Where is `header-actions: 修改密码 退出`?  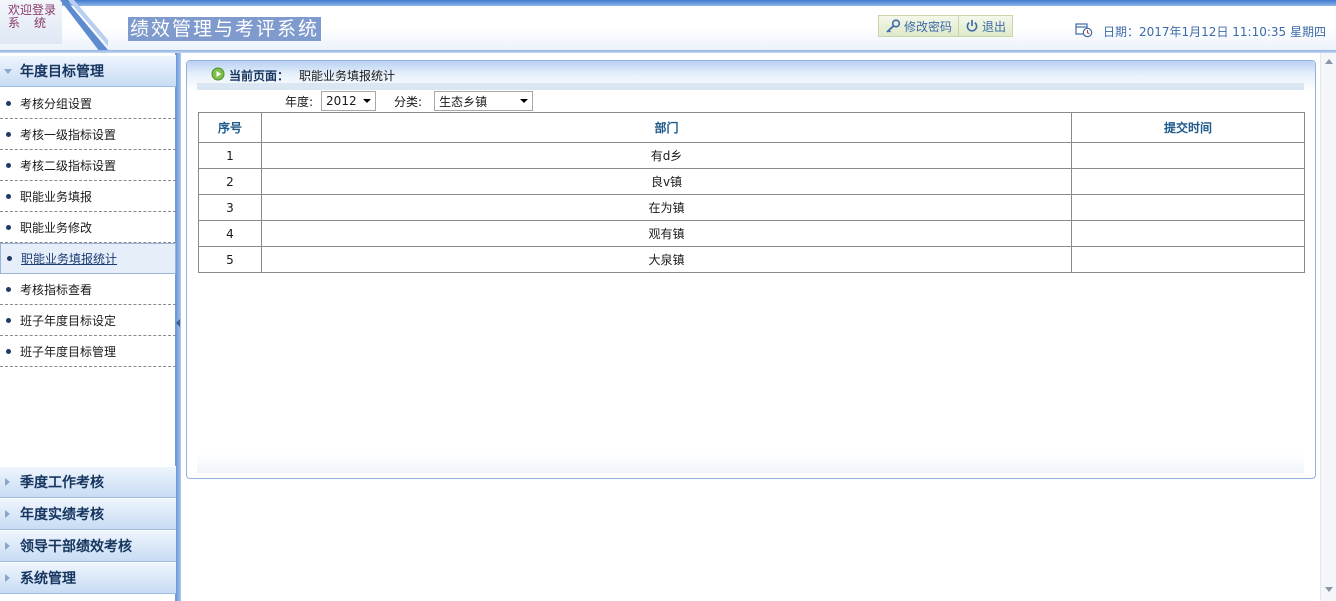 header-actions: 修改密码 退出 is located at coordinates (946, 26).